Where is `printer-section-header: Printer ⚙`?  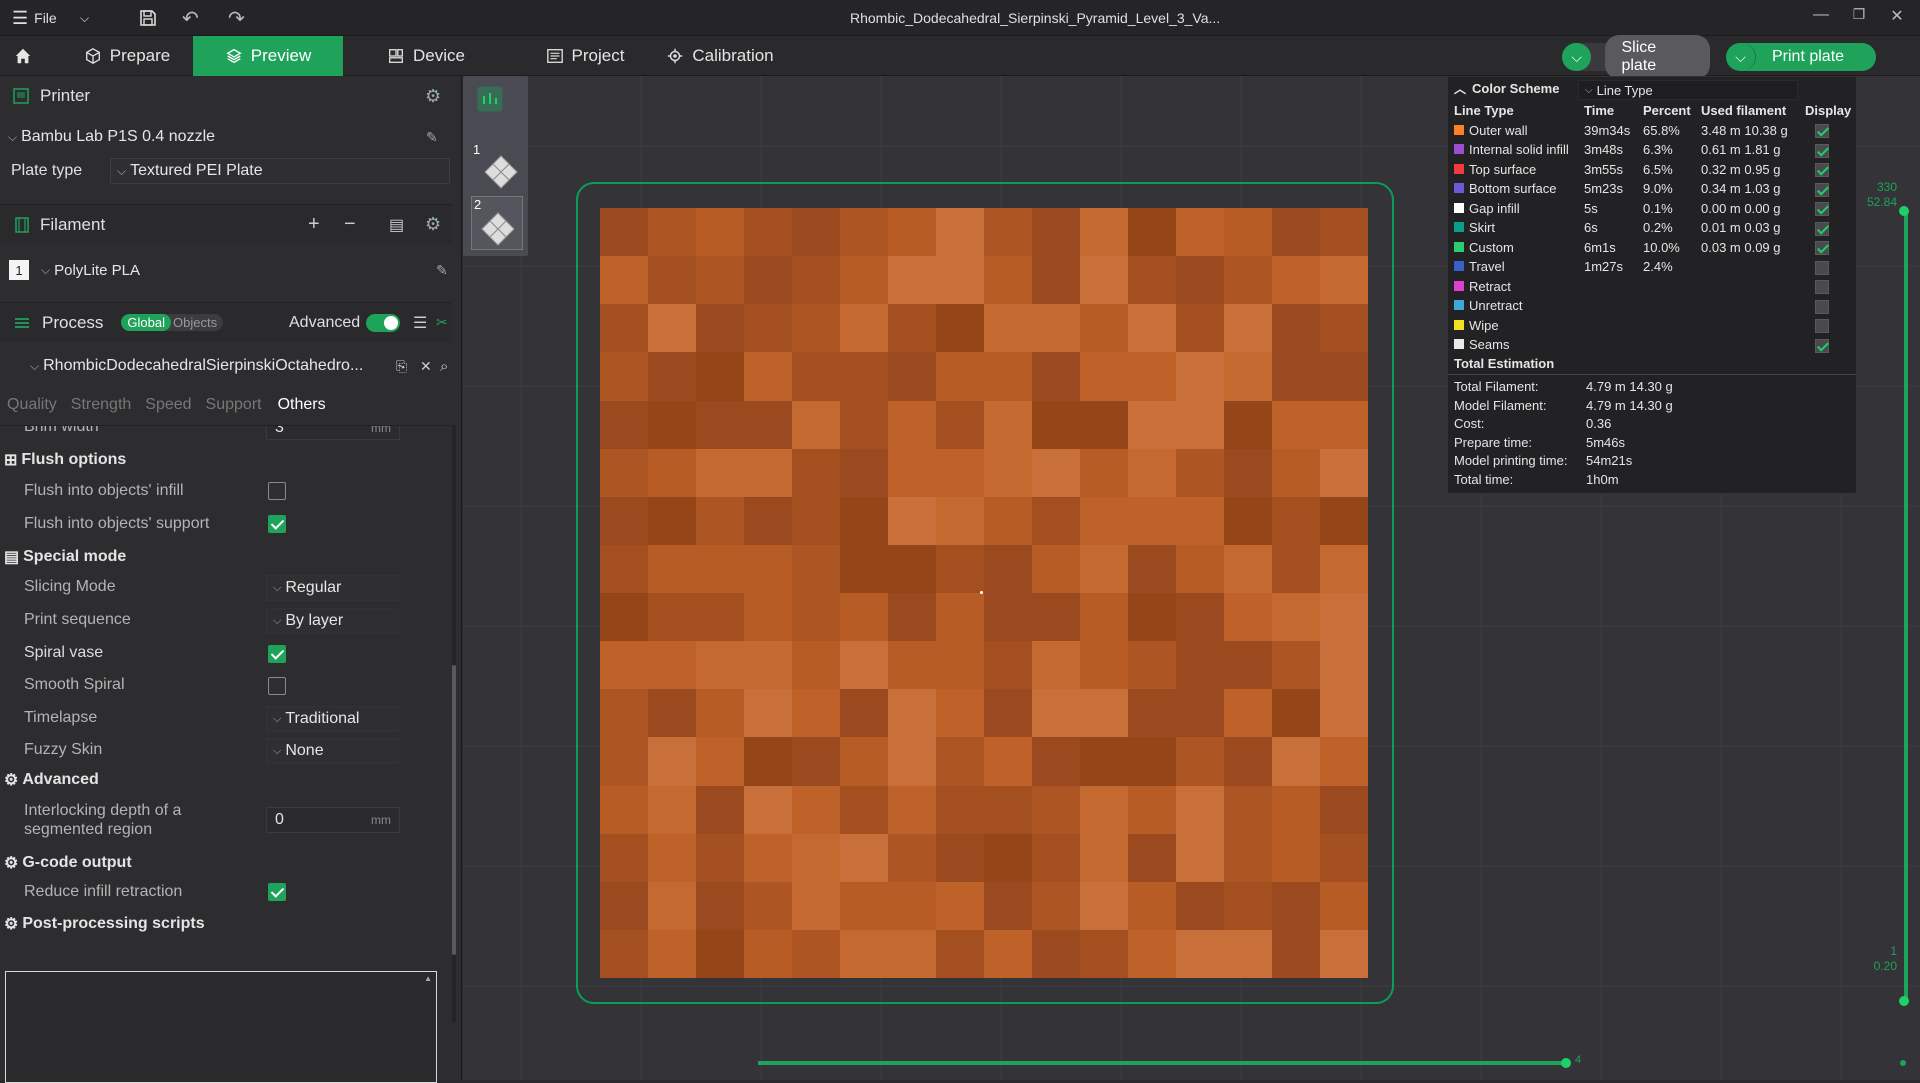
printer-section-header: Printer ⚙ is located at coordinates (226, 96).